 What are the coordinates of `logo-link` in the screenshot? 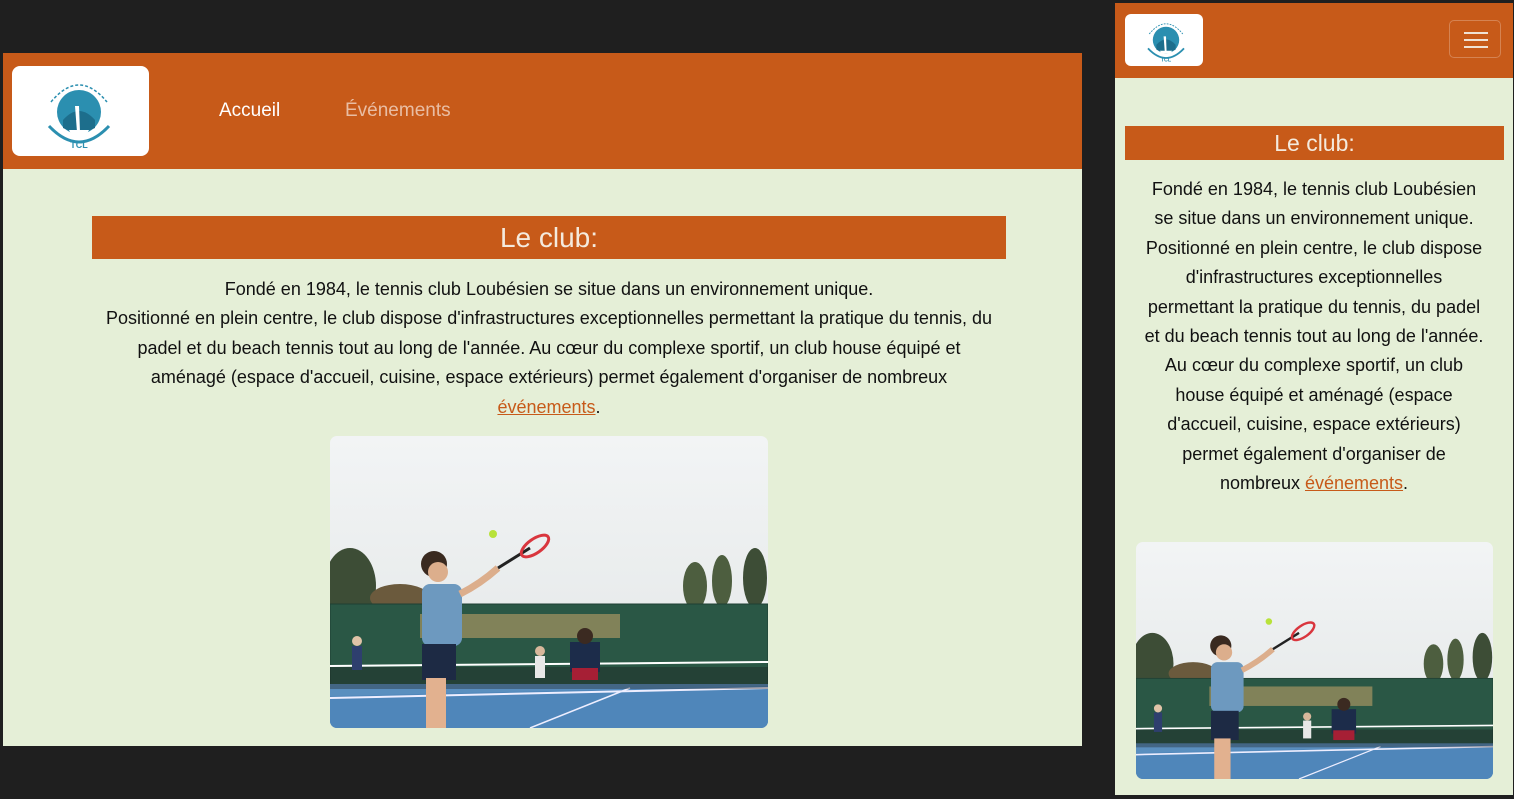 It's located at (80, 111).